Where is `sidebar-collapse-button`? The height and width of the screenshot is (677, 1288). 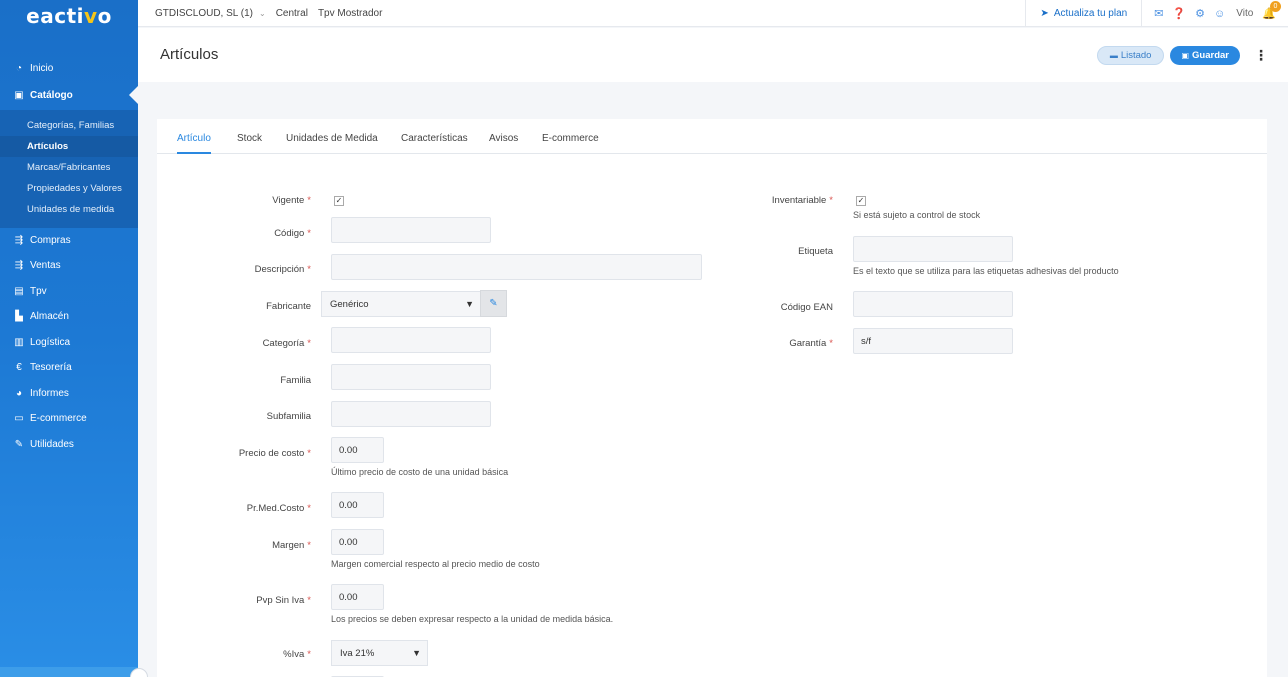
sidebar-collapse-button is located at coordinates (139, 672).